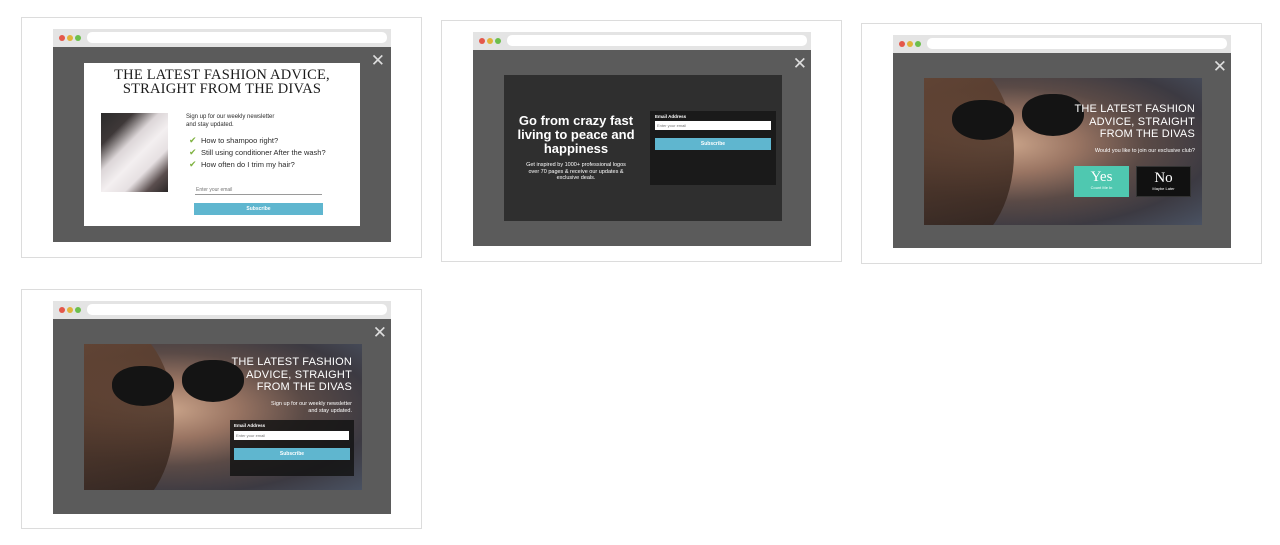 This screenshot has width=1280, height=545. What do you see at coordinates (1163, 178) in the screenshot?
I see `no-label: No` at bounding box center [1163, 178].